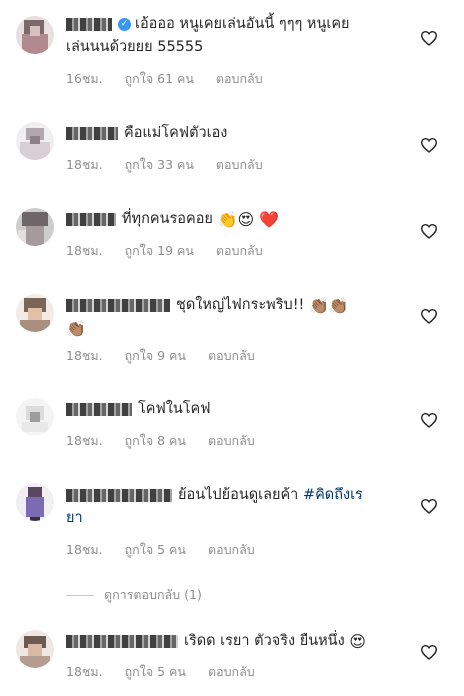 Image resolution: width=464 pixels, height=696 pixels. I want to click on comment-meta: 18ชม. ถูกใจ 8 คน ตอบกลับ, so click(169, 441).